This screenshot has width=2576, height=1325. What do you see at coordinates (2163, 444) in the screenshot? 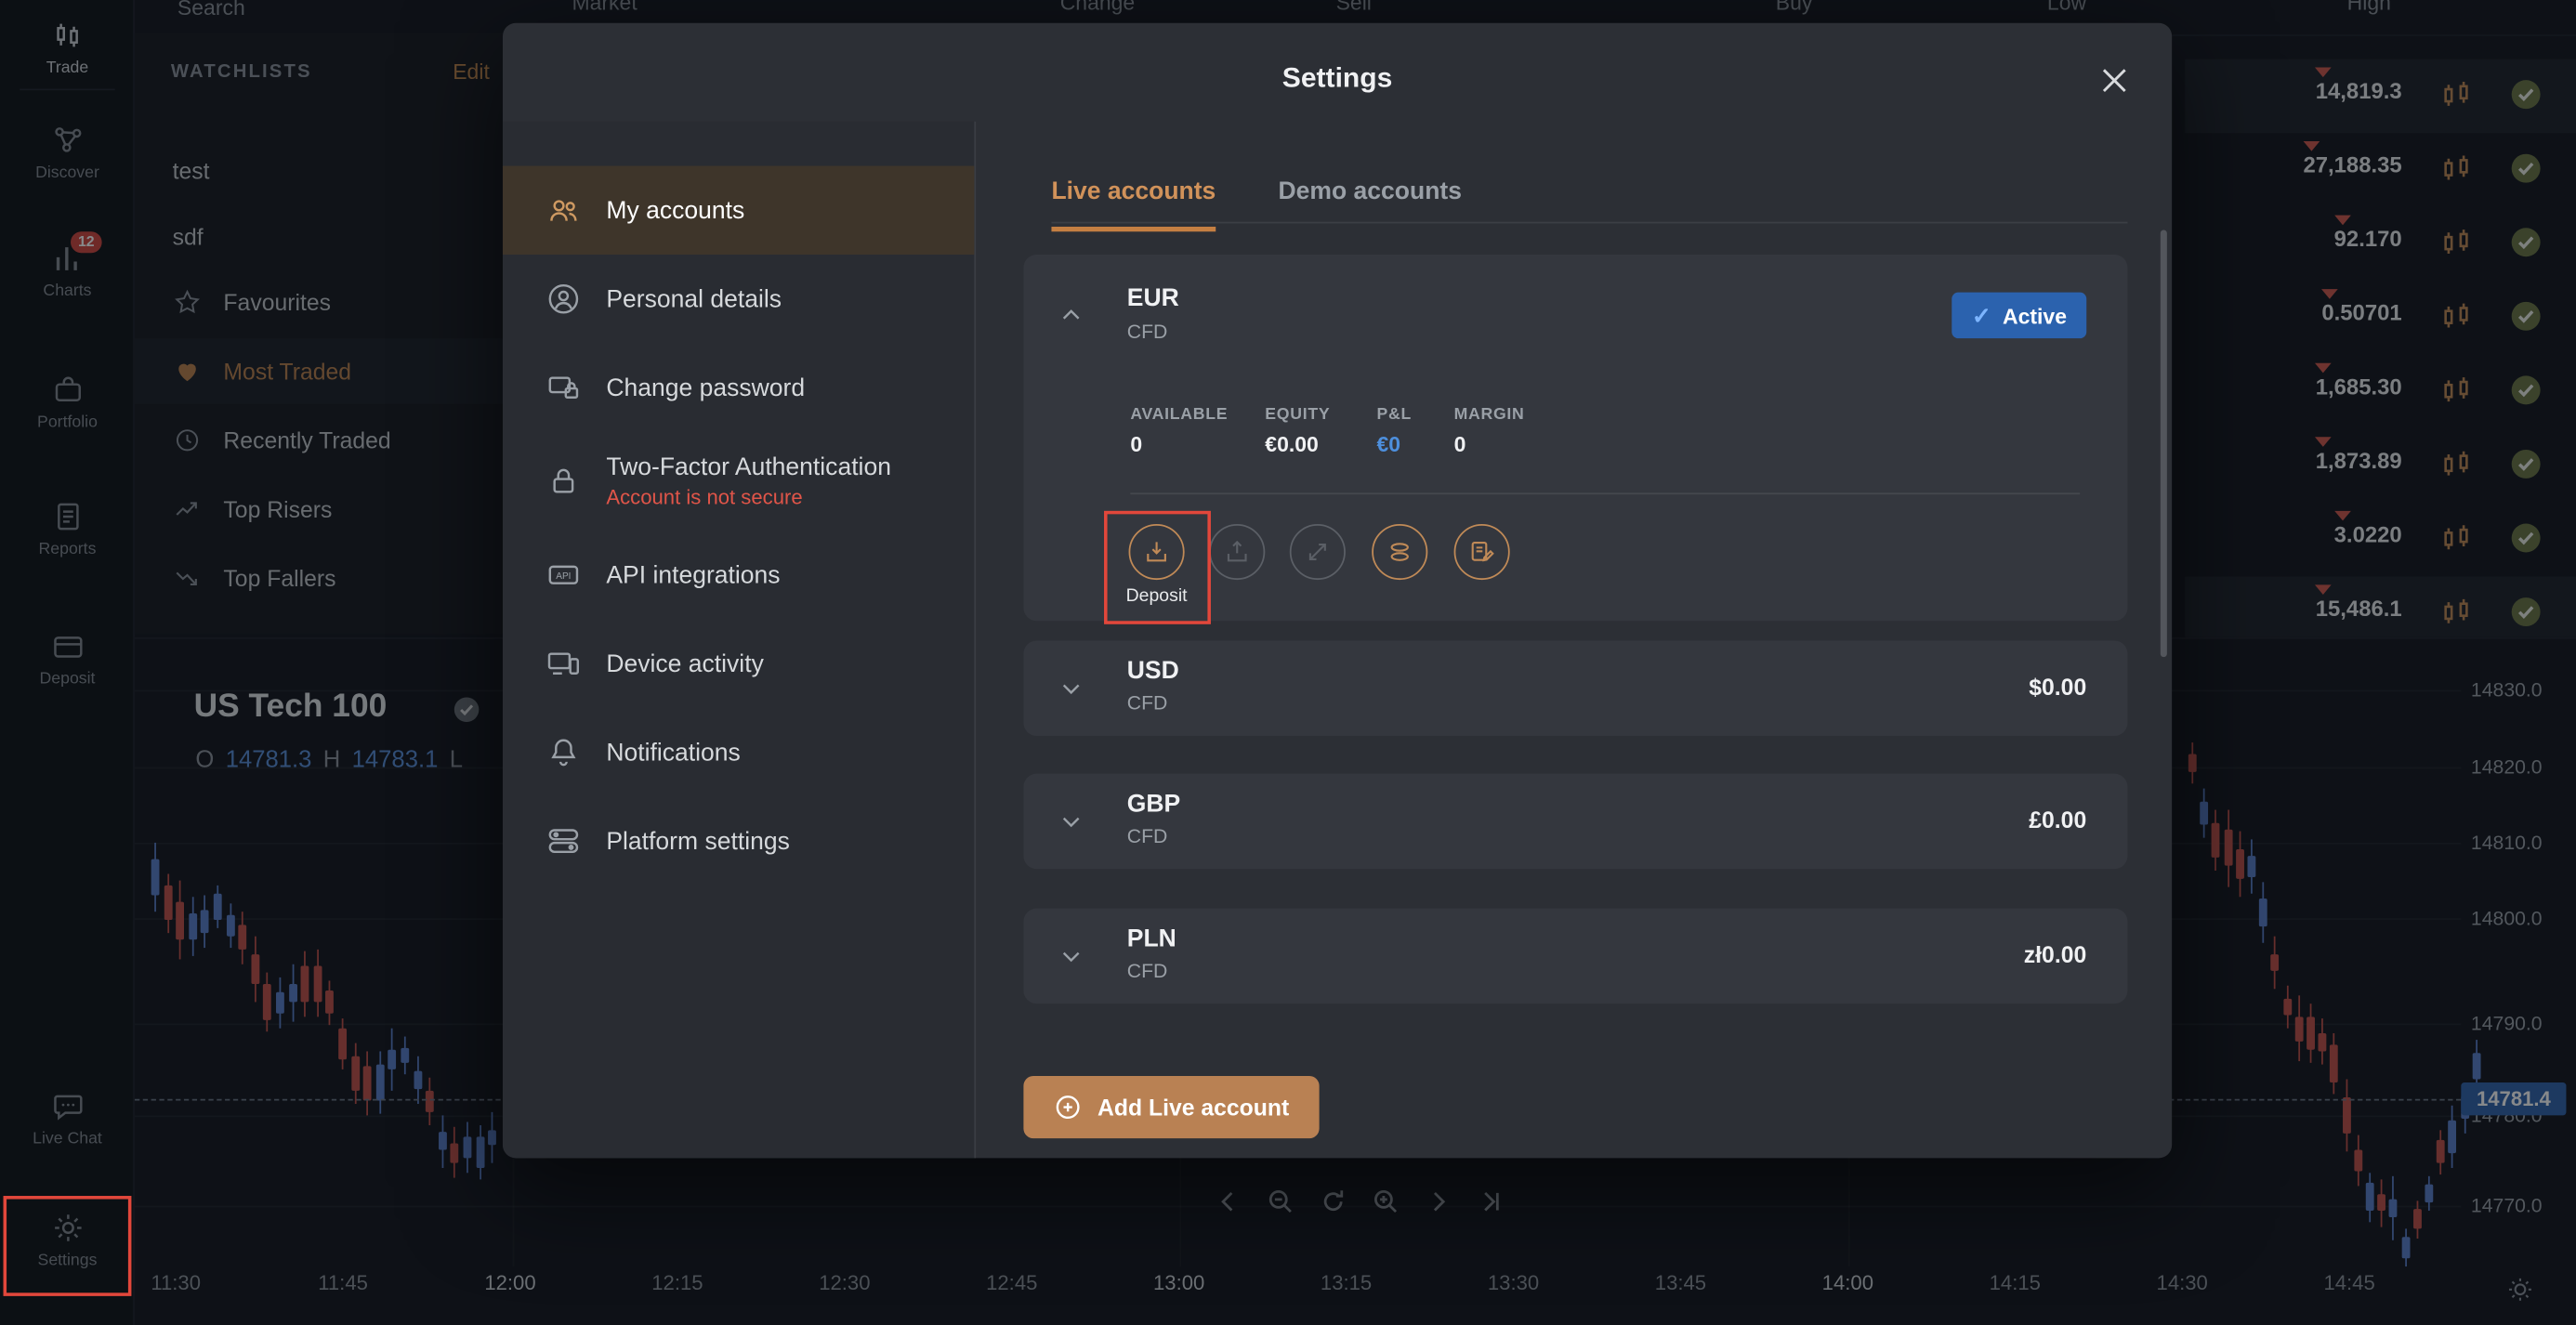
I see `scrollbar-thumb` at bounding box center [2163, 444].